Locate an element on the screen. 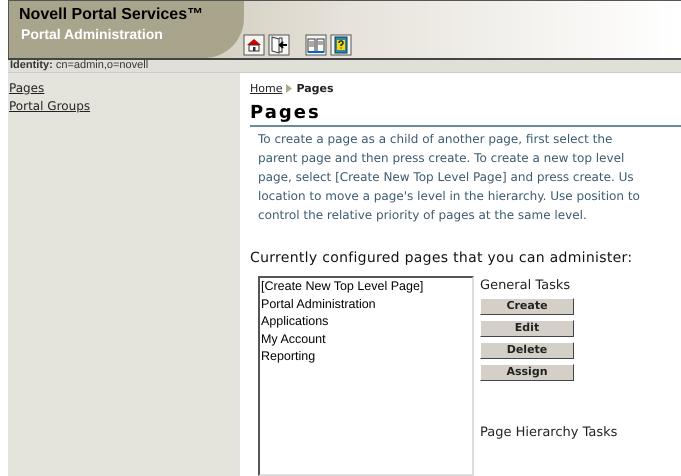 The width and height of the screenshot is (681, 476). list-option: Reporting is located at coordinates (366, 357).